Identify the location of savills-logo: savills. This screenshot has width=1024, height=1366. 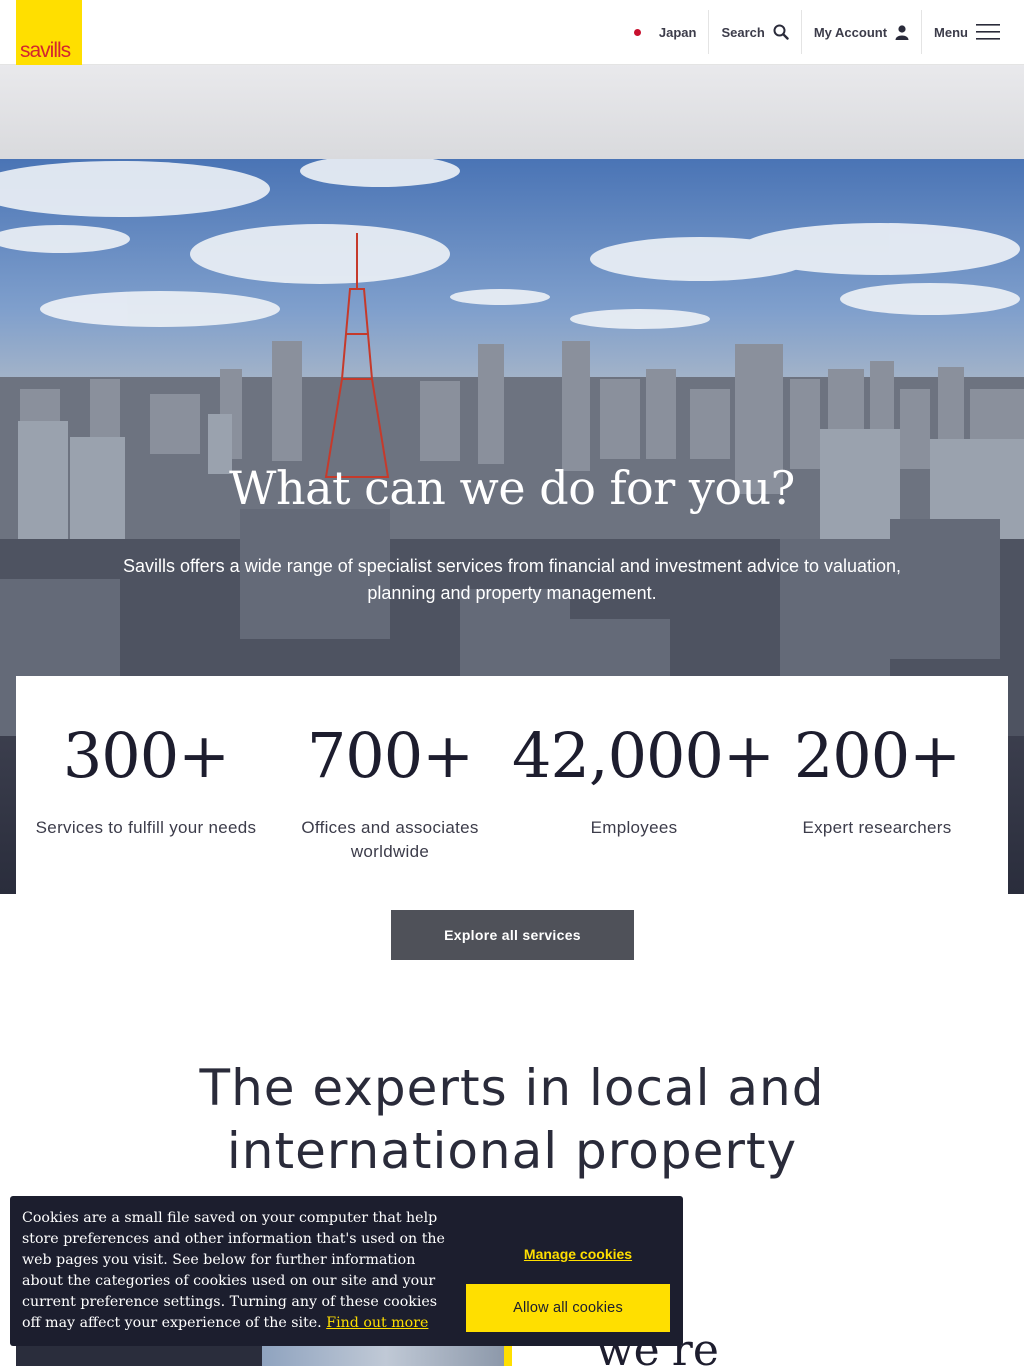
(49, 32).